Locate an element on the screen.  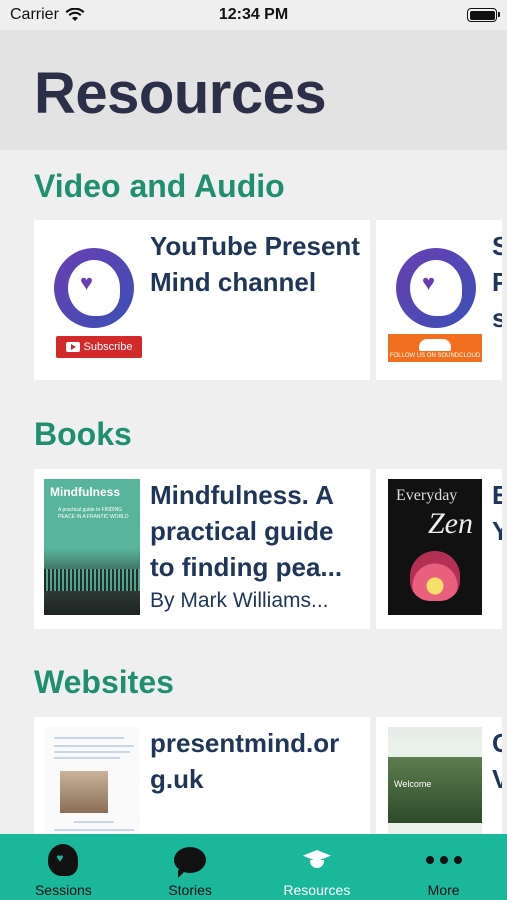
zen-card-title: E Y is located at coordinates (497, 513).